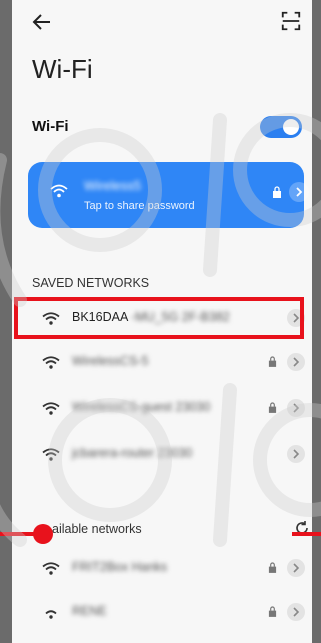  What do you see at coordinates (291, 21) in the screenshot?
I see `scan-qr-icon` at bounding box center [291, 21].